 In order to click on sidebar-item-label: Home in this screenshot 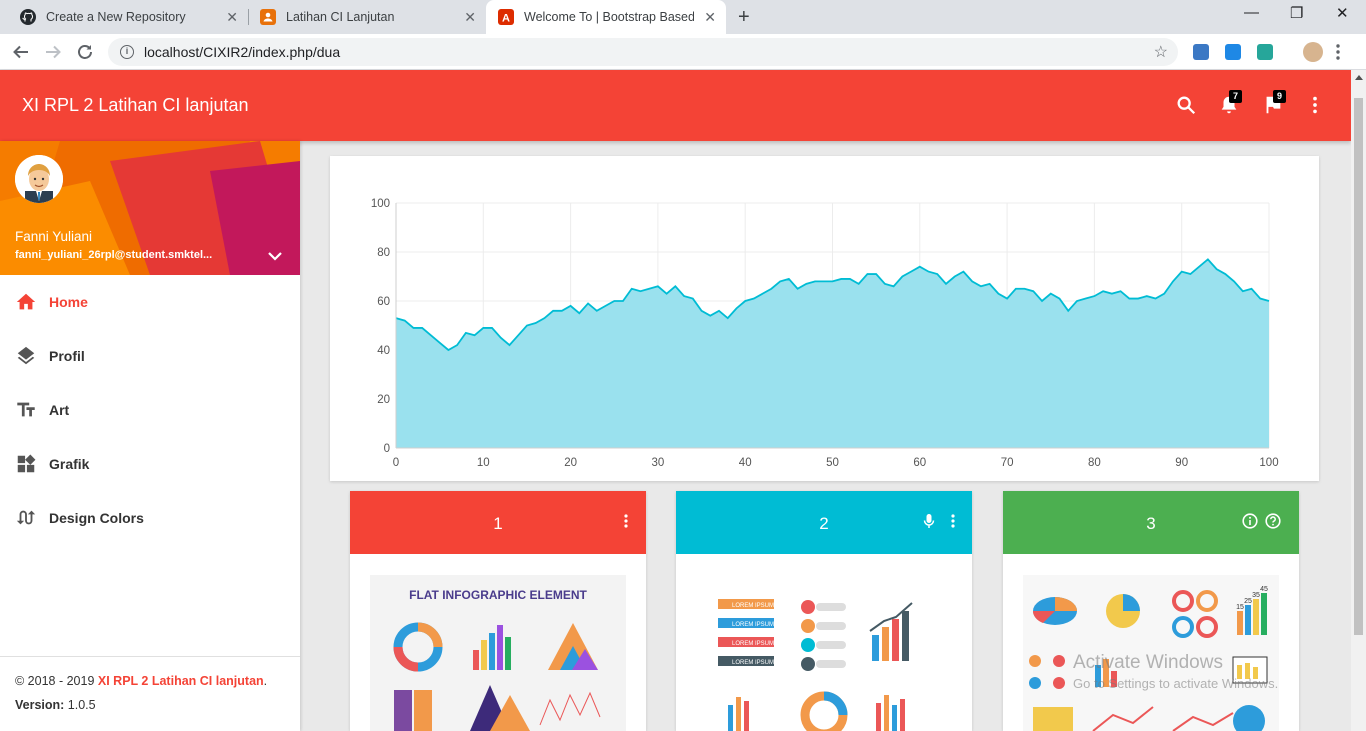, I will do `click(68, 302)`.